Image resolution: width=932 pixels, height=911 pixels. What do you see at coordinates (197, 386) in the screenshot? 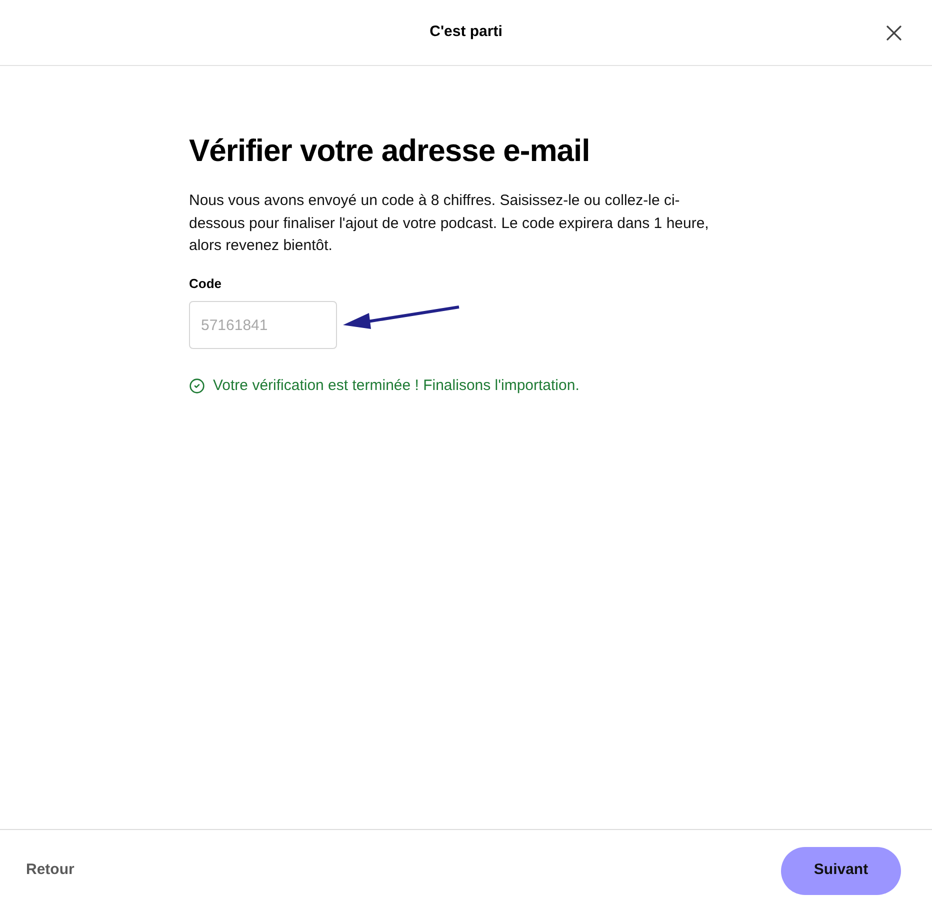
I see `check-circle-icon` at bounding box center [197, 386].